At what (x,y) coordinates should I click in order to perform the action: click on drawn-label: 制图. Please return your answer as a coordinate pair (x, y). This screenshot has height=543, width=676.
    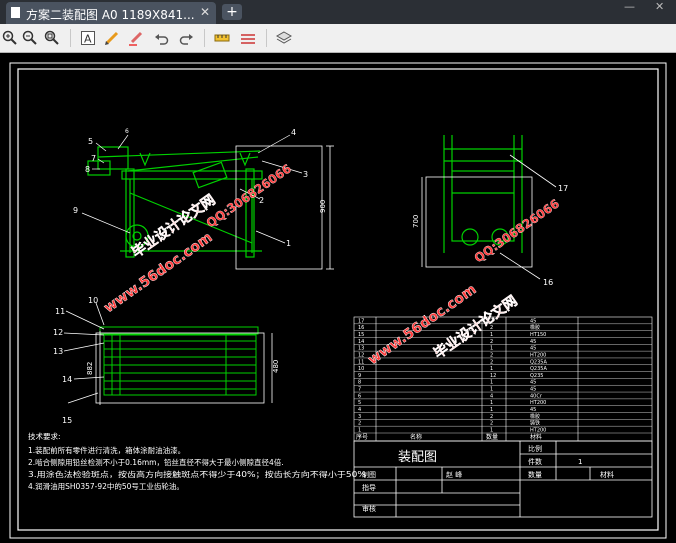
    Looking at the image, I should click on (369, 474).